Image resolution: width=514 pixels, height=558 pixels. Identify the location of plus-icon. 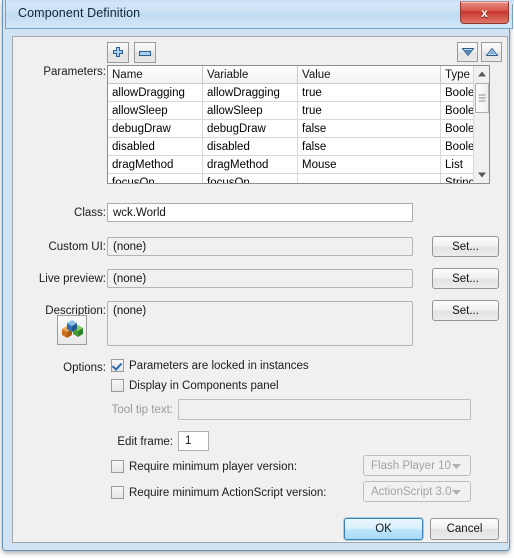
(118, 52).